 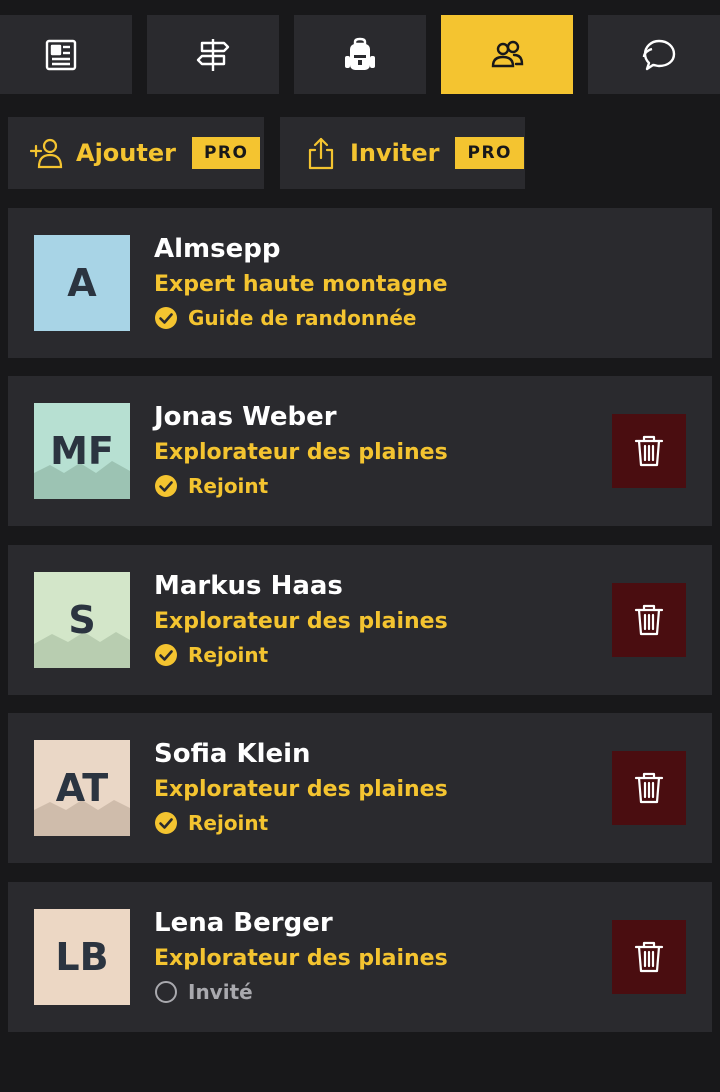 I want to click on signpost-icon, so click(x=213, y=54).